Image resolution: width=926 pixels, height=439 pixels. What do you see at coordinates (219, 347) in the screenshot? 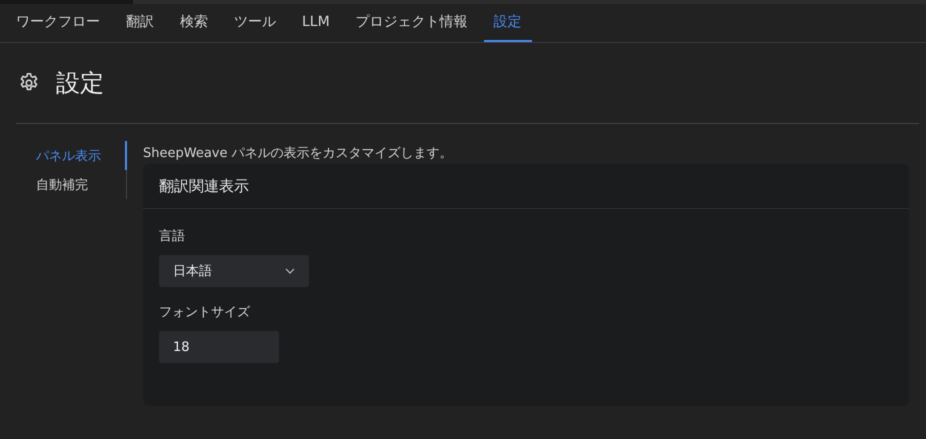
I see `font-size-field: 18` at bounding box center [219, 347].